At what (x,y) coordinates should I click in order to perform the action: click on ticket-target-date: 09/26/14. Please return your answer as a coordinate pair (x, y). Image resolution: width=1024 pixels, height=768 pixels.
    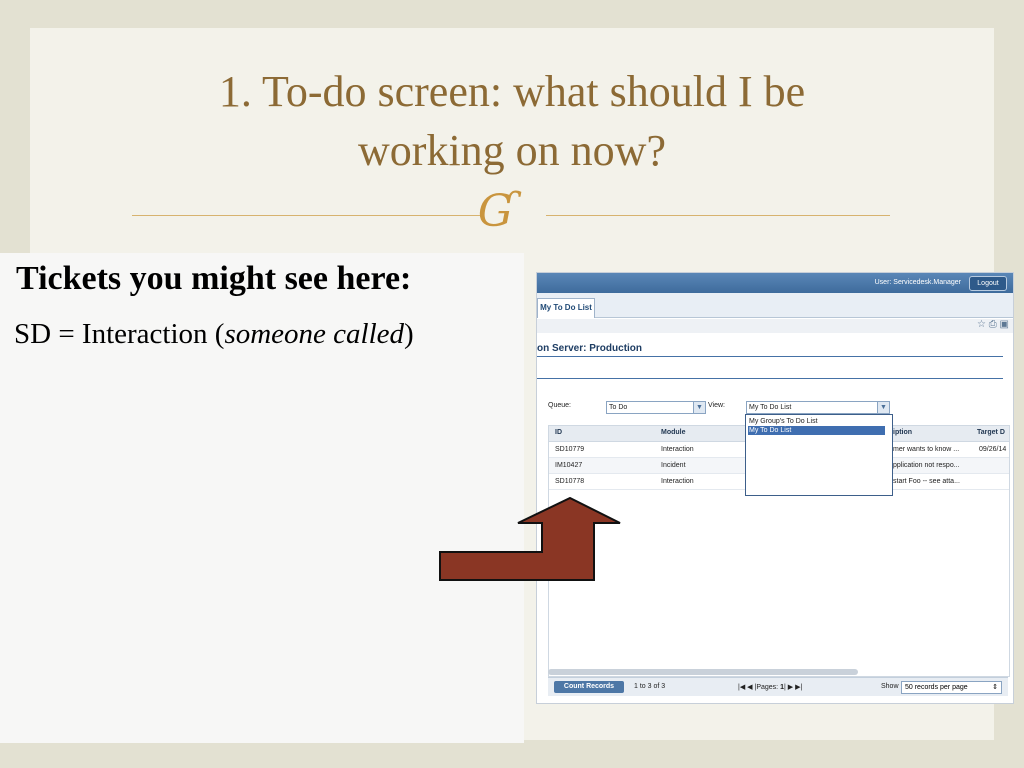
    Looking at the image, I should click on (993, 449).